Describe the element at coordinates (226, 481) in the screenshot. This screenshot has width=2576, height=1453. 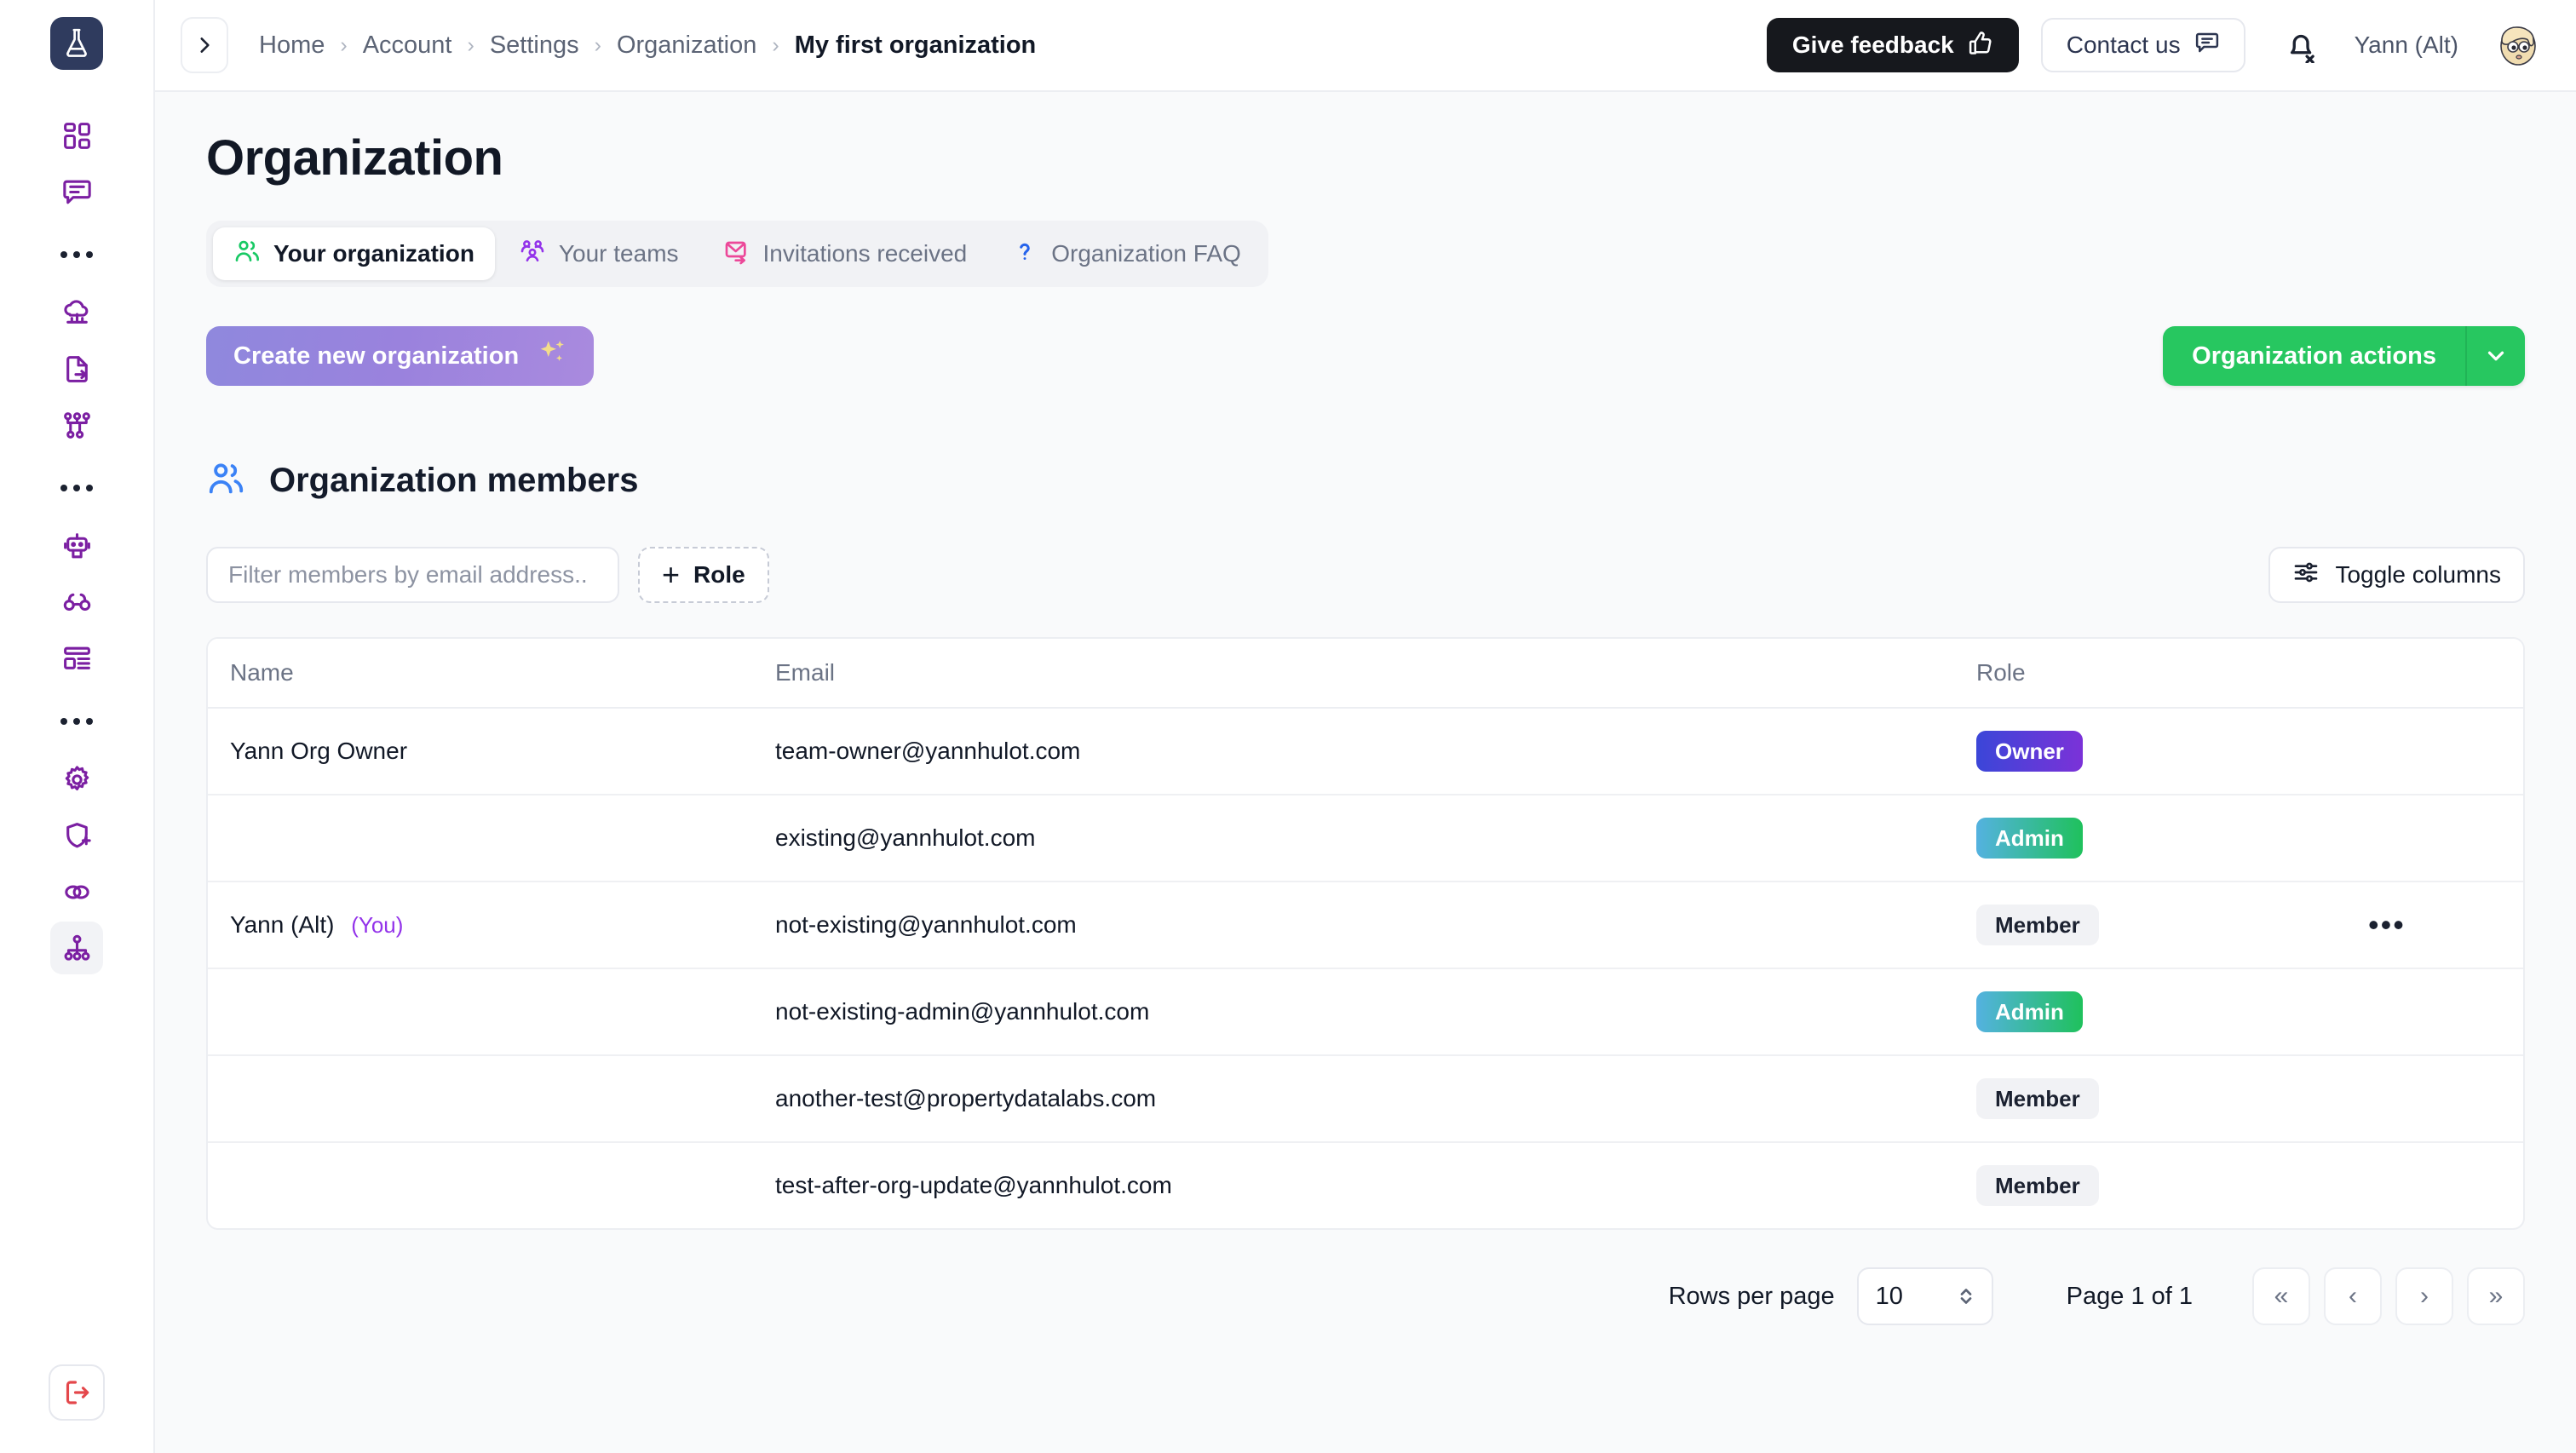
I see `members-icon` at that location.